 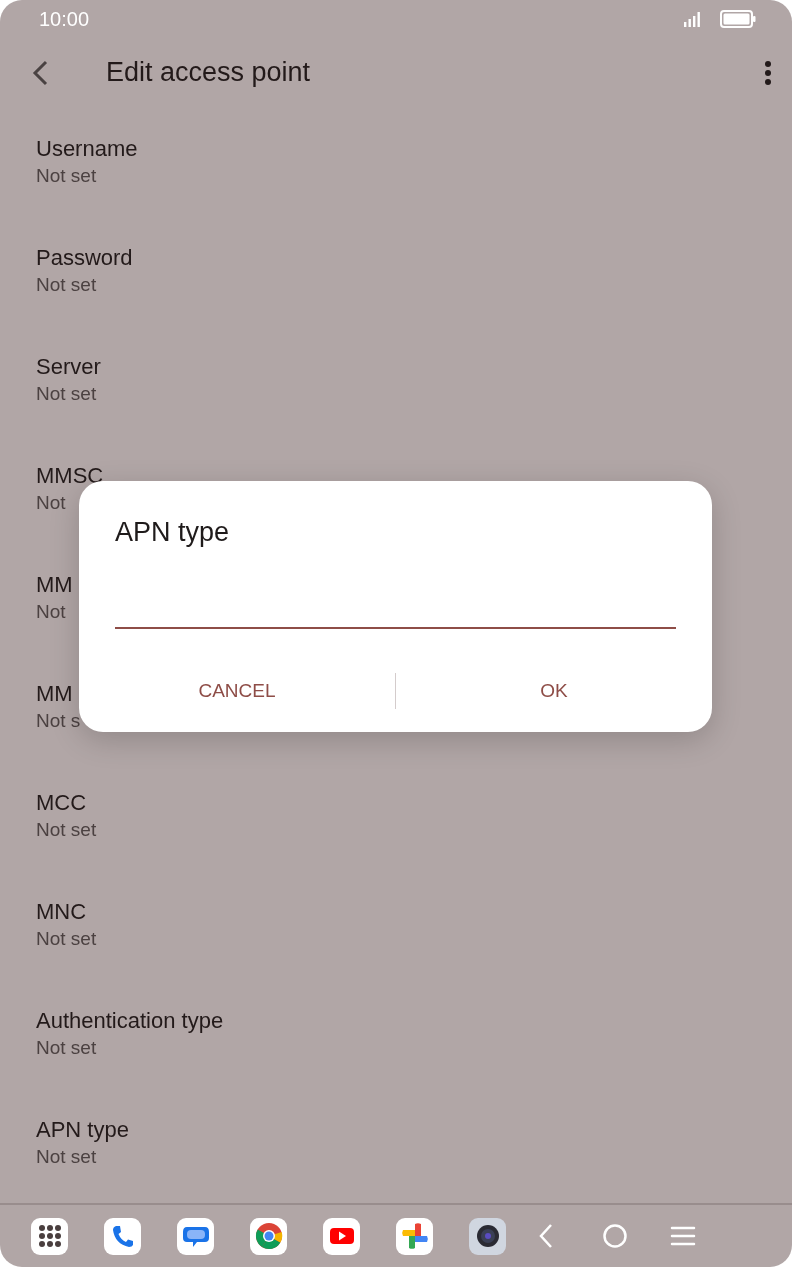 What do you see at coordinates (692, 19) in the screenshot?
I see `signal-icon` at bounding box center [692, 19].